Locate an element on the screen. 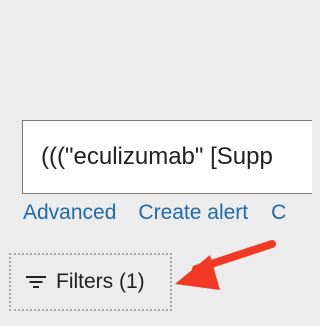  annotation-arrow-shaft is located at coordinates (234, 256).